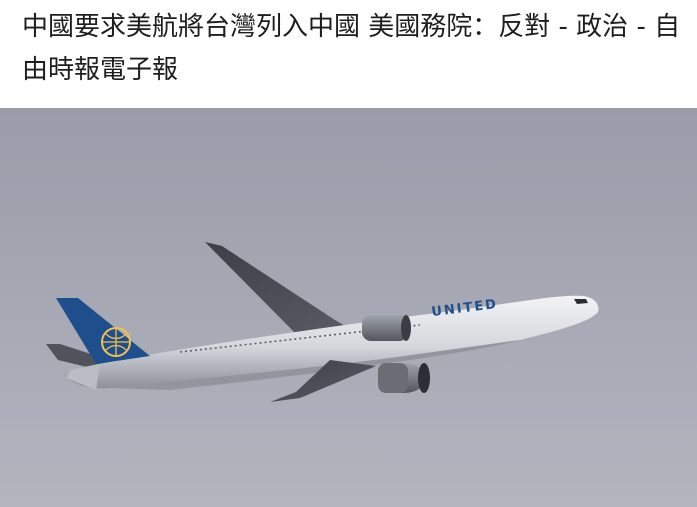 This screenshot has height=507, width=697. Describe the element at coordinates (116, 342) in the screenshot. I see `globe-logo-icon` at that location.